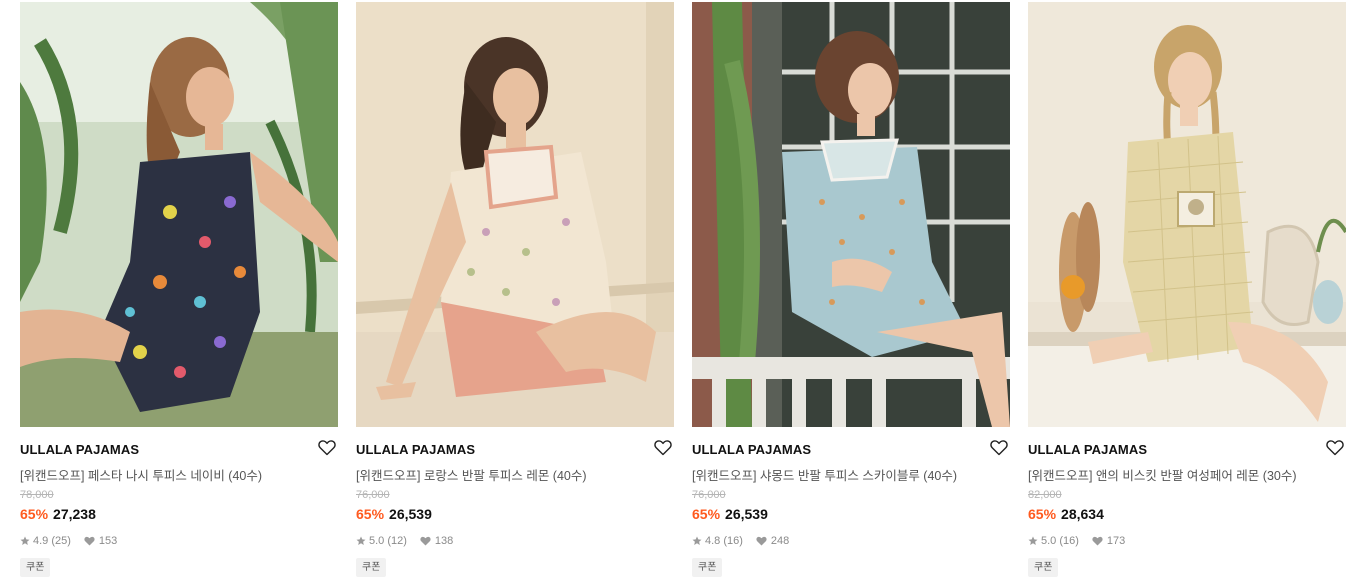 This screenshot has height=584, width=1352. What do you see at coordinates (1162, 474) in the screenshot?
I see `product-title: [위캔드오프] 앤의 비스킷 반팔 여성페어 레몬 (30수)` at bounding box center [1162, 474].